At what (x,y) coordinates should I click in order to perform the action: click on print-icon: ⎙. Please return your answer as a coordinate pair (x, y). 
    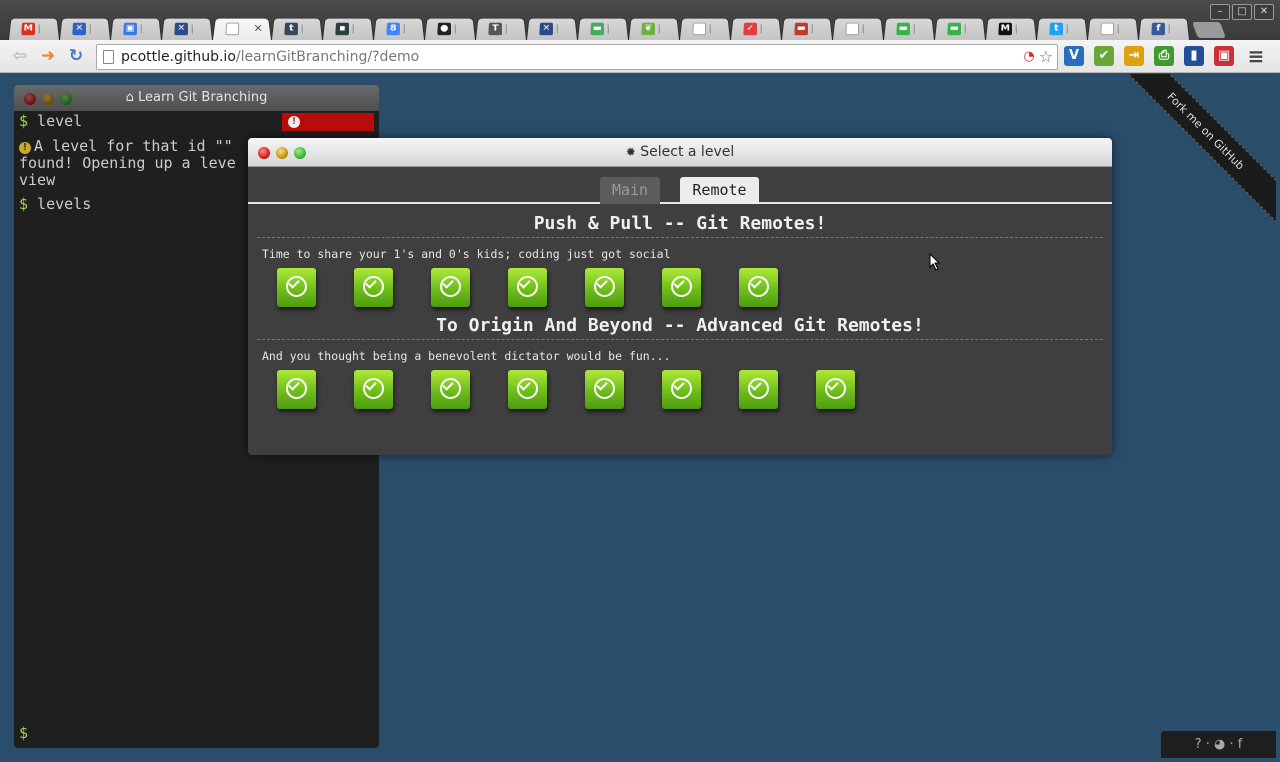
    Looking at the image, I should click on (1164, 56).